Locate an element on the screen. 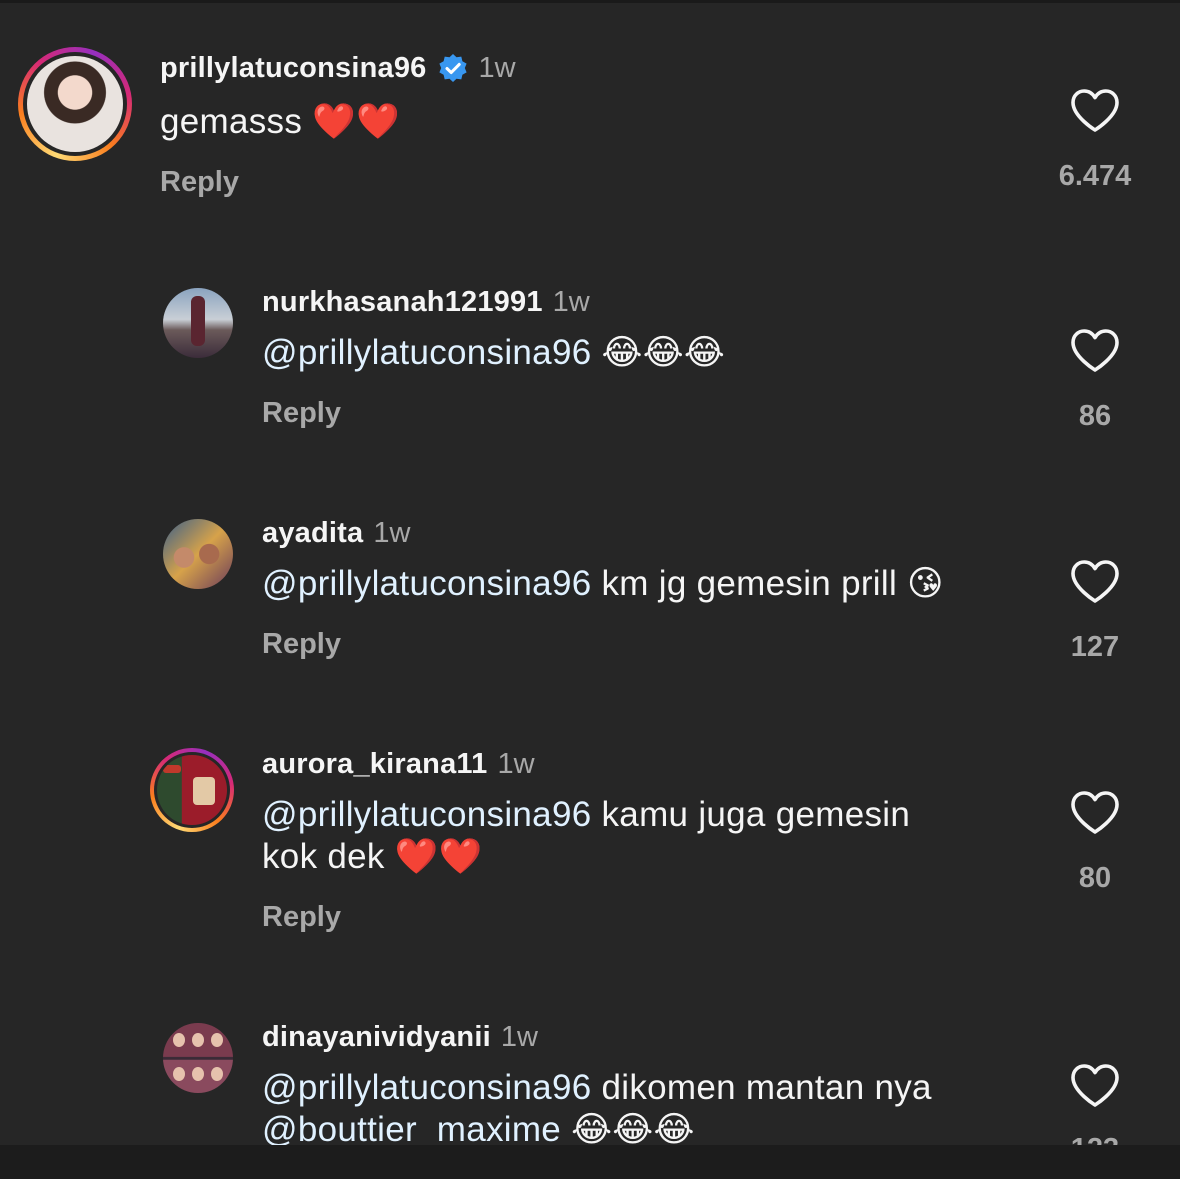 Image resolution: width=1180 pixels, height=1179 pixels. bottom-bar is located at coordinates (590, 1162).